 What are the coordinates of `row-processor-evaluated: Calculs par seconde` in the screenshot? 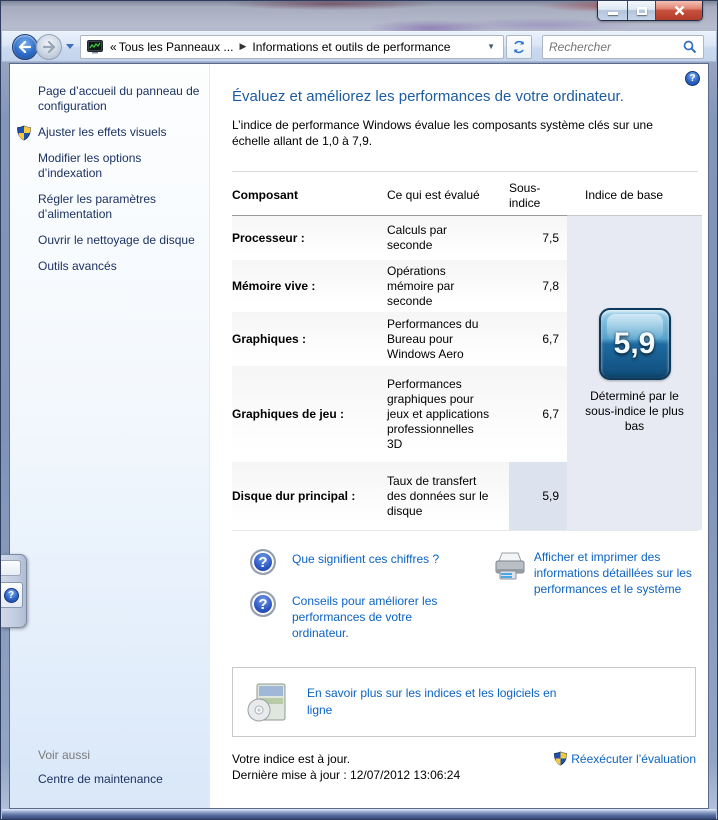 It's located at (448, 238).